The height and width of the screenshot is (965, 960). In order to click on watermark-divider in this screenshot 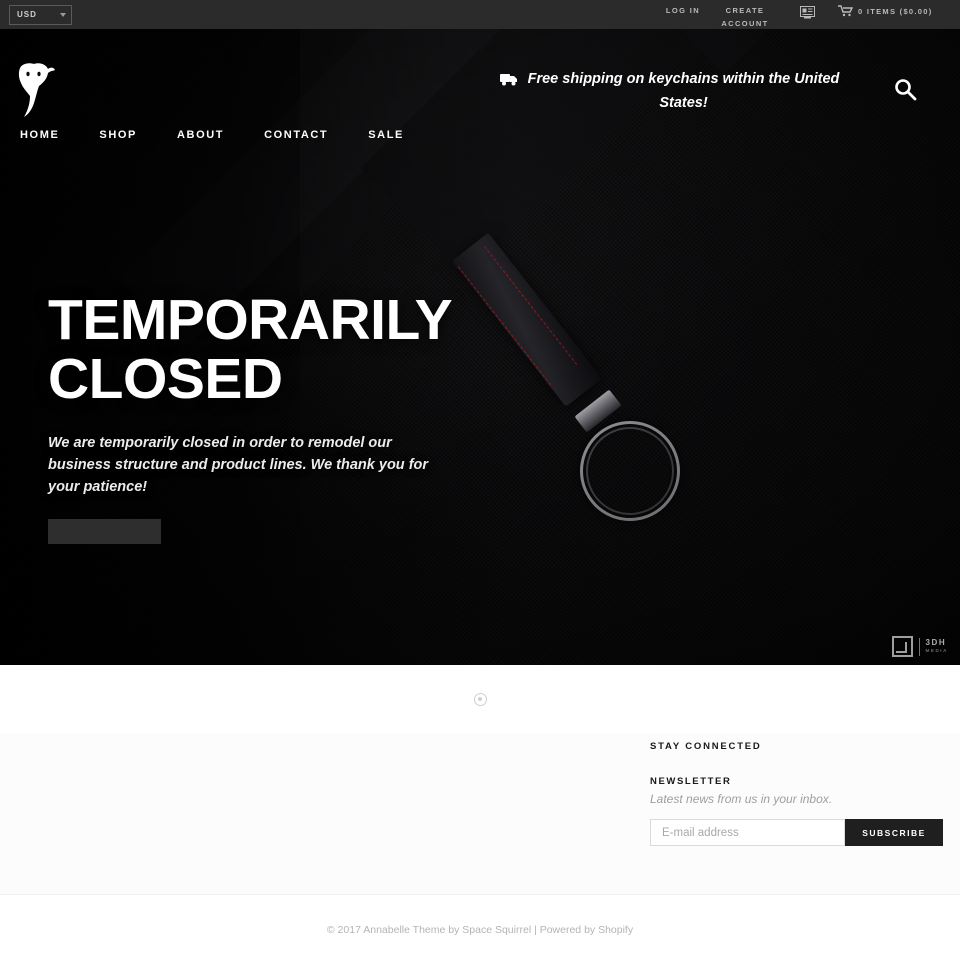, I will do `click(919, 646)`.